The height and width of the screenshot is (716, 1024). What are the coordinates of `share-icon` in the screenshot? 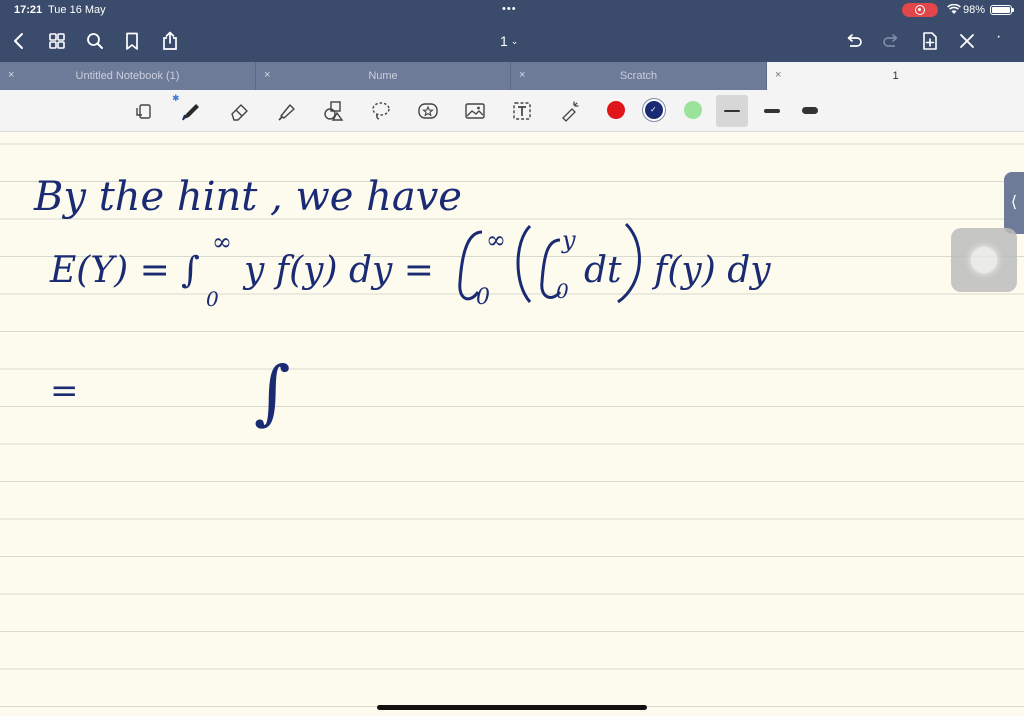 It's located at (170, 41).